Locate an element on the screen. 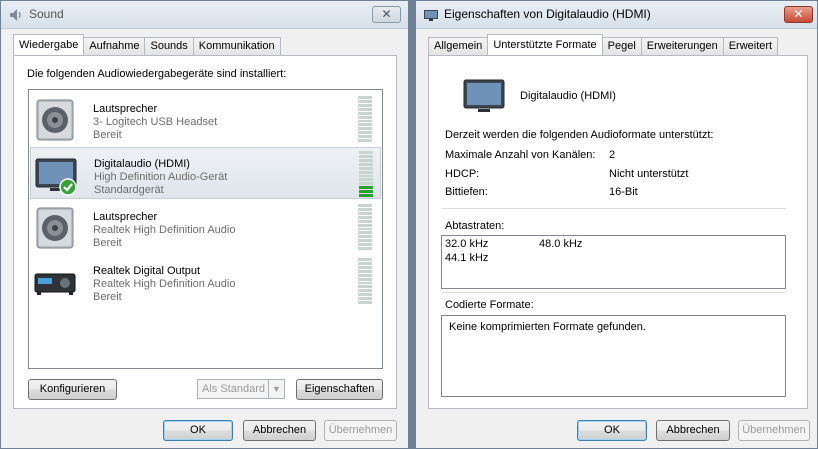  prop-value-bitdepth: 16-Bit is located at coordinates (623, 192).